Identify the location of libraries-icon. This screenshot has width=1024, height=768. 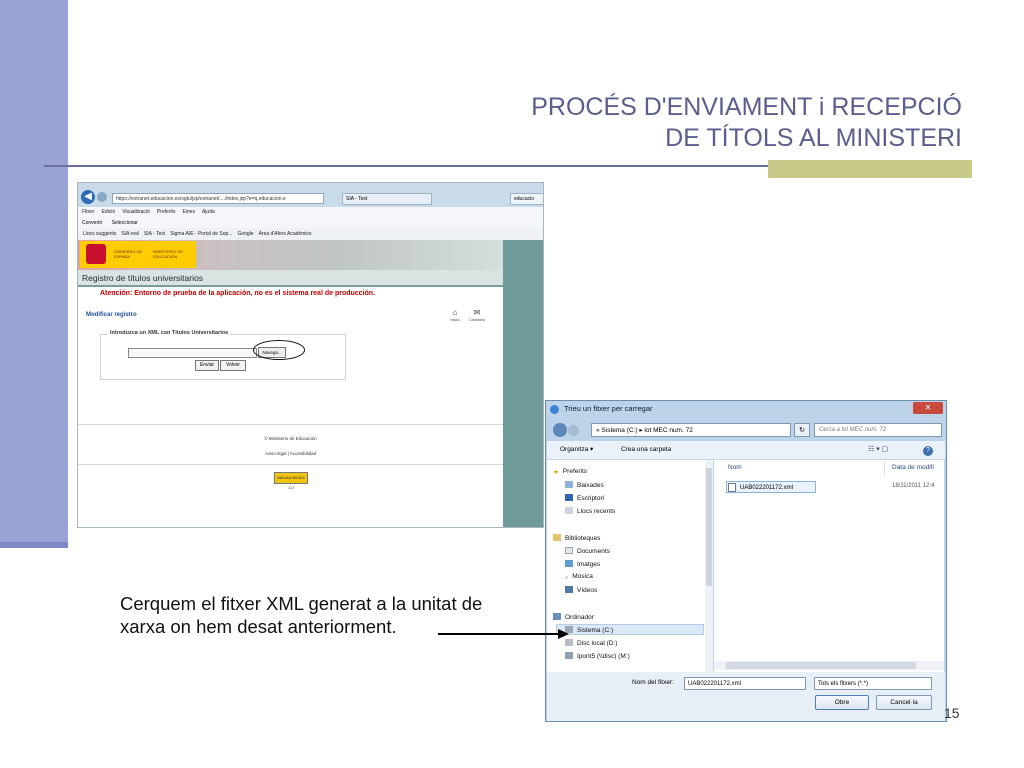
(557, 537).